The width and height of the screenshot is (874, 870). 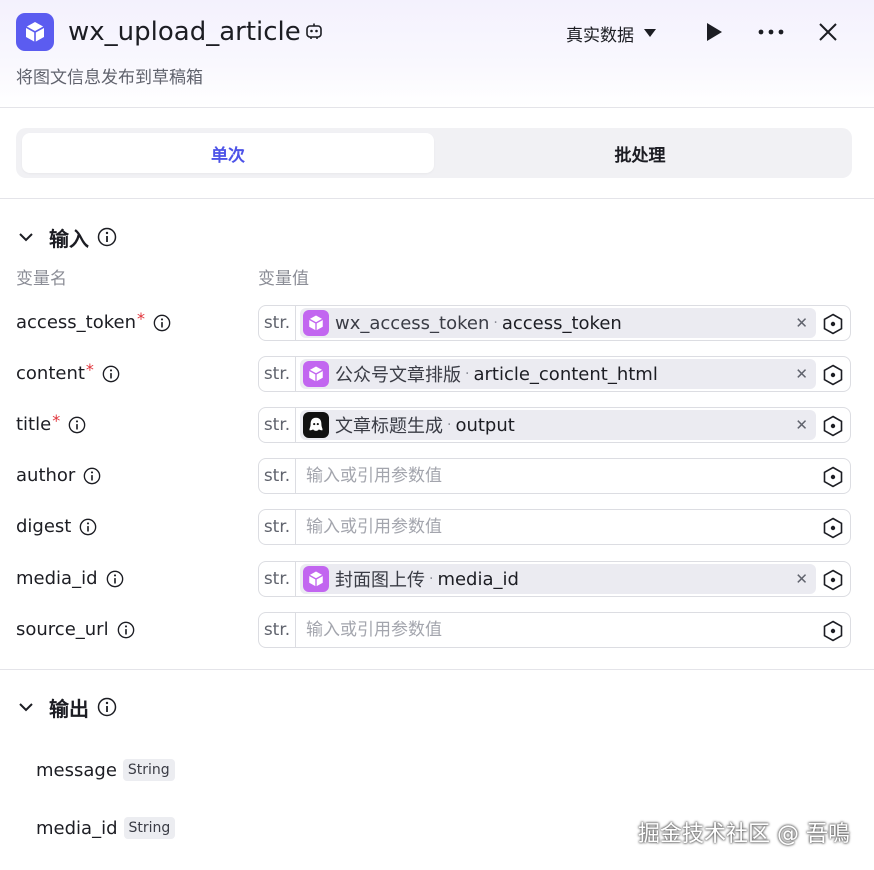 What do you see at coordinates (314, 31) in the screenshot?
I see `robot-icon` at bounding box center [314, 31].